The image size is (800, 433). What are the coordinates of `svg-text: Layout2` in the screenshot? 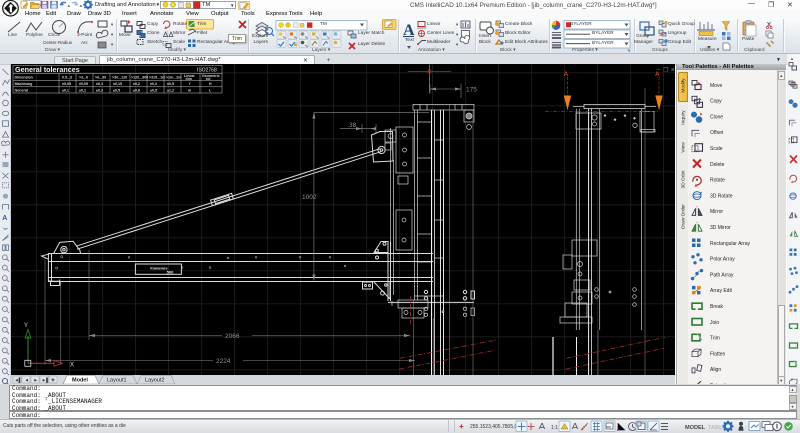 It's located at (155, 381).